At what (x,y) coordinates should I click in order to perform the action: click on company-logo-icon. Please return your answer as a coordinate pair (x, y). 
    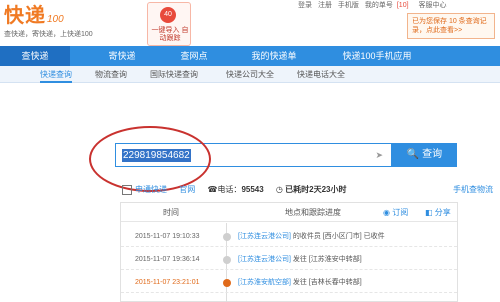
    Looking at the image, I should click on (127, 189).